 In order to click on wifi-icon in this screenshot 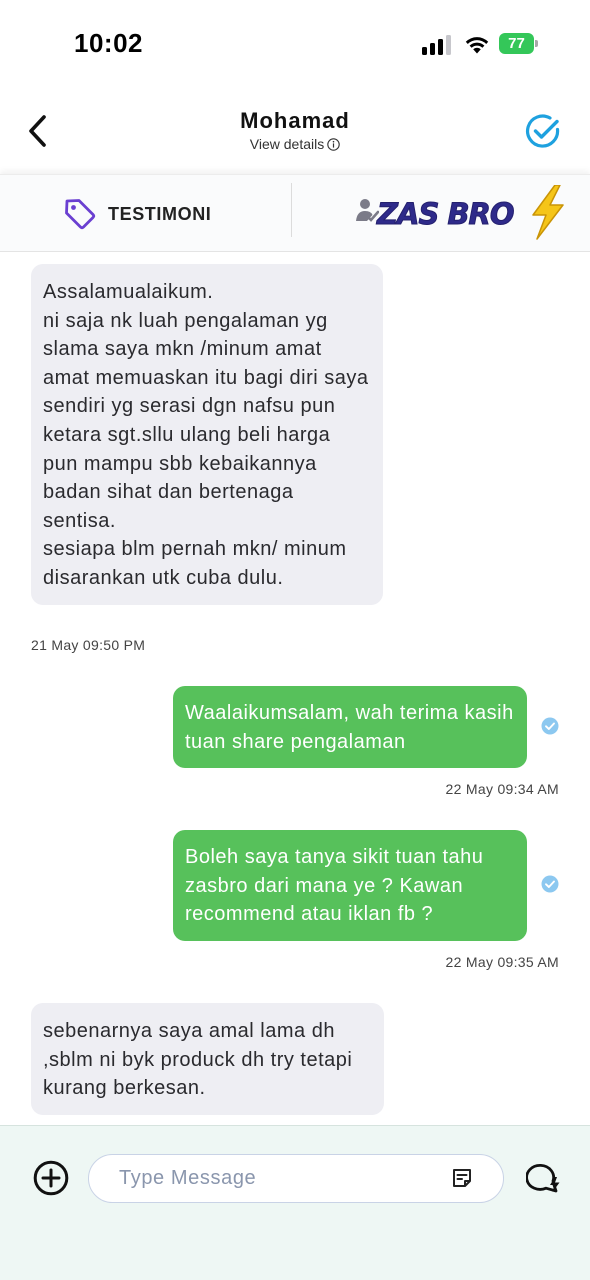, I will do `click(477, 45)`.